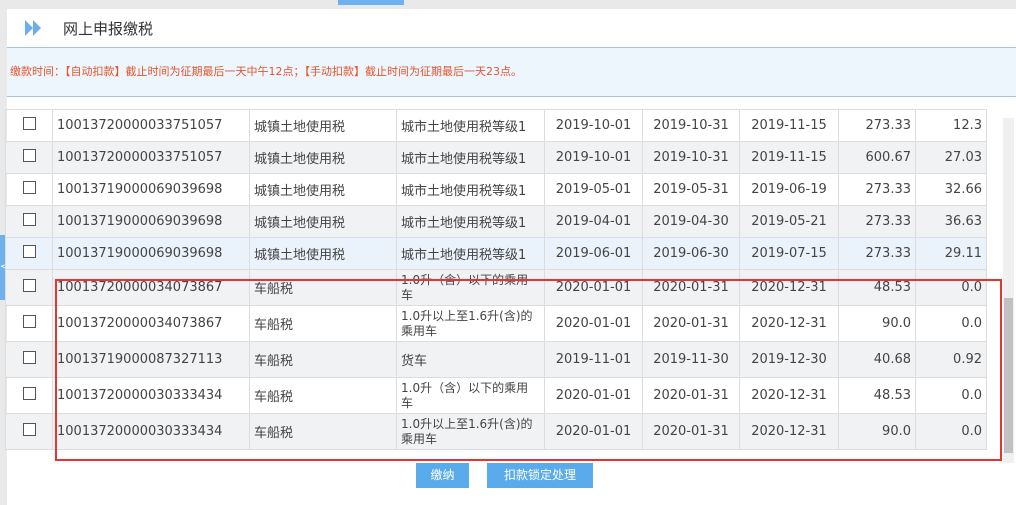 The height and width of the screenshot is (505, 1016). What do you see at coordinates (540, 475) in the screenshot?
I see `lock-deduction-button: 扣款锁定处理` at bounding box center [540, 475].